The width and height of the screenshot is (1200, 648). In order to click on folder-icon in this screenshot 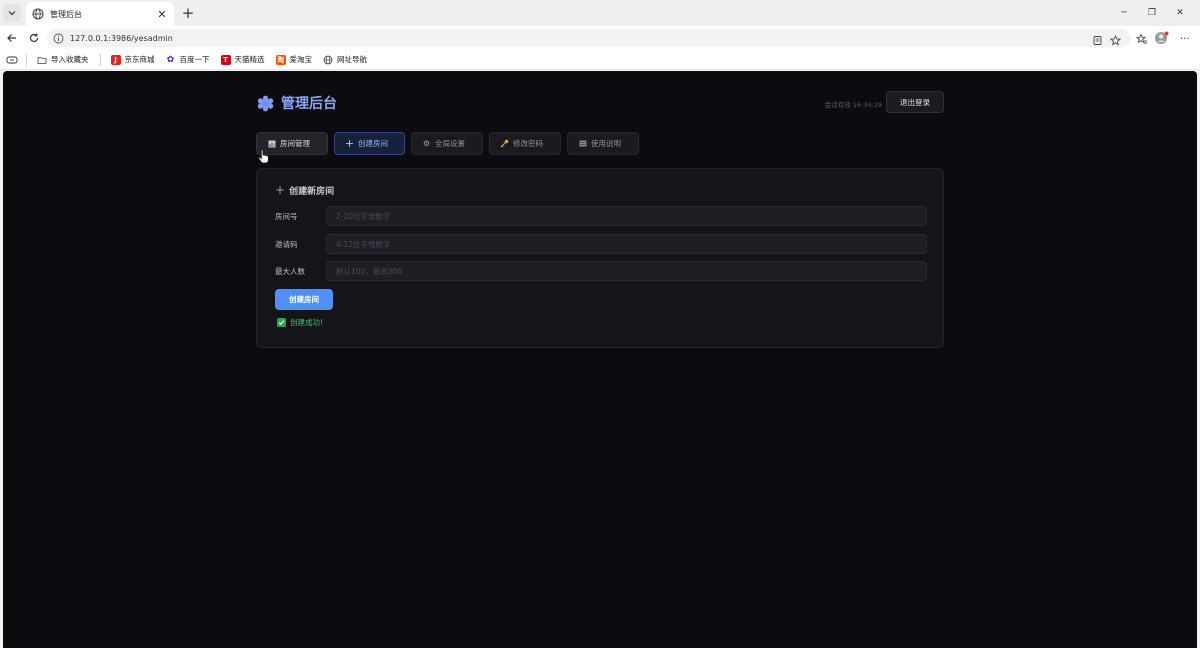, I will do `click(42, 60)`.